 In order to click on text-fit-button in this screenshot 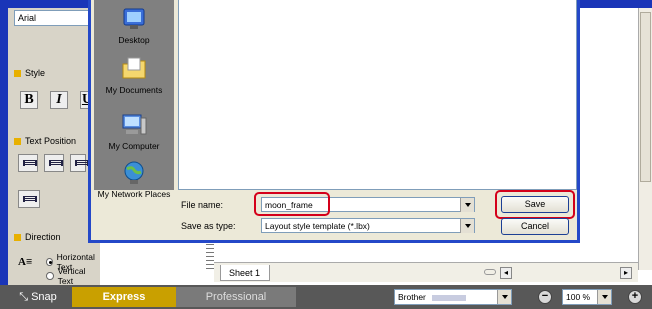, I will do `click(29, 199)`.